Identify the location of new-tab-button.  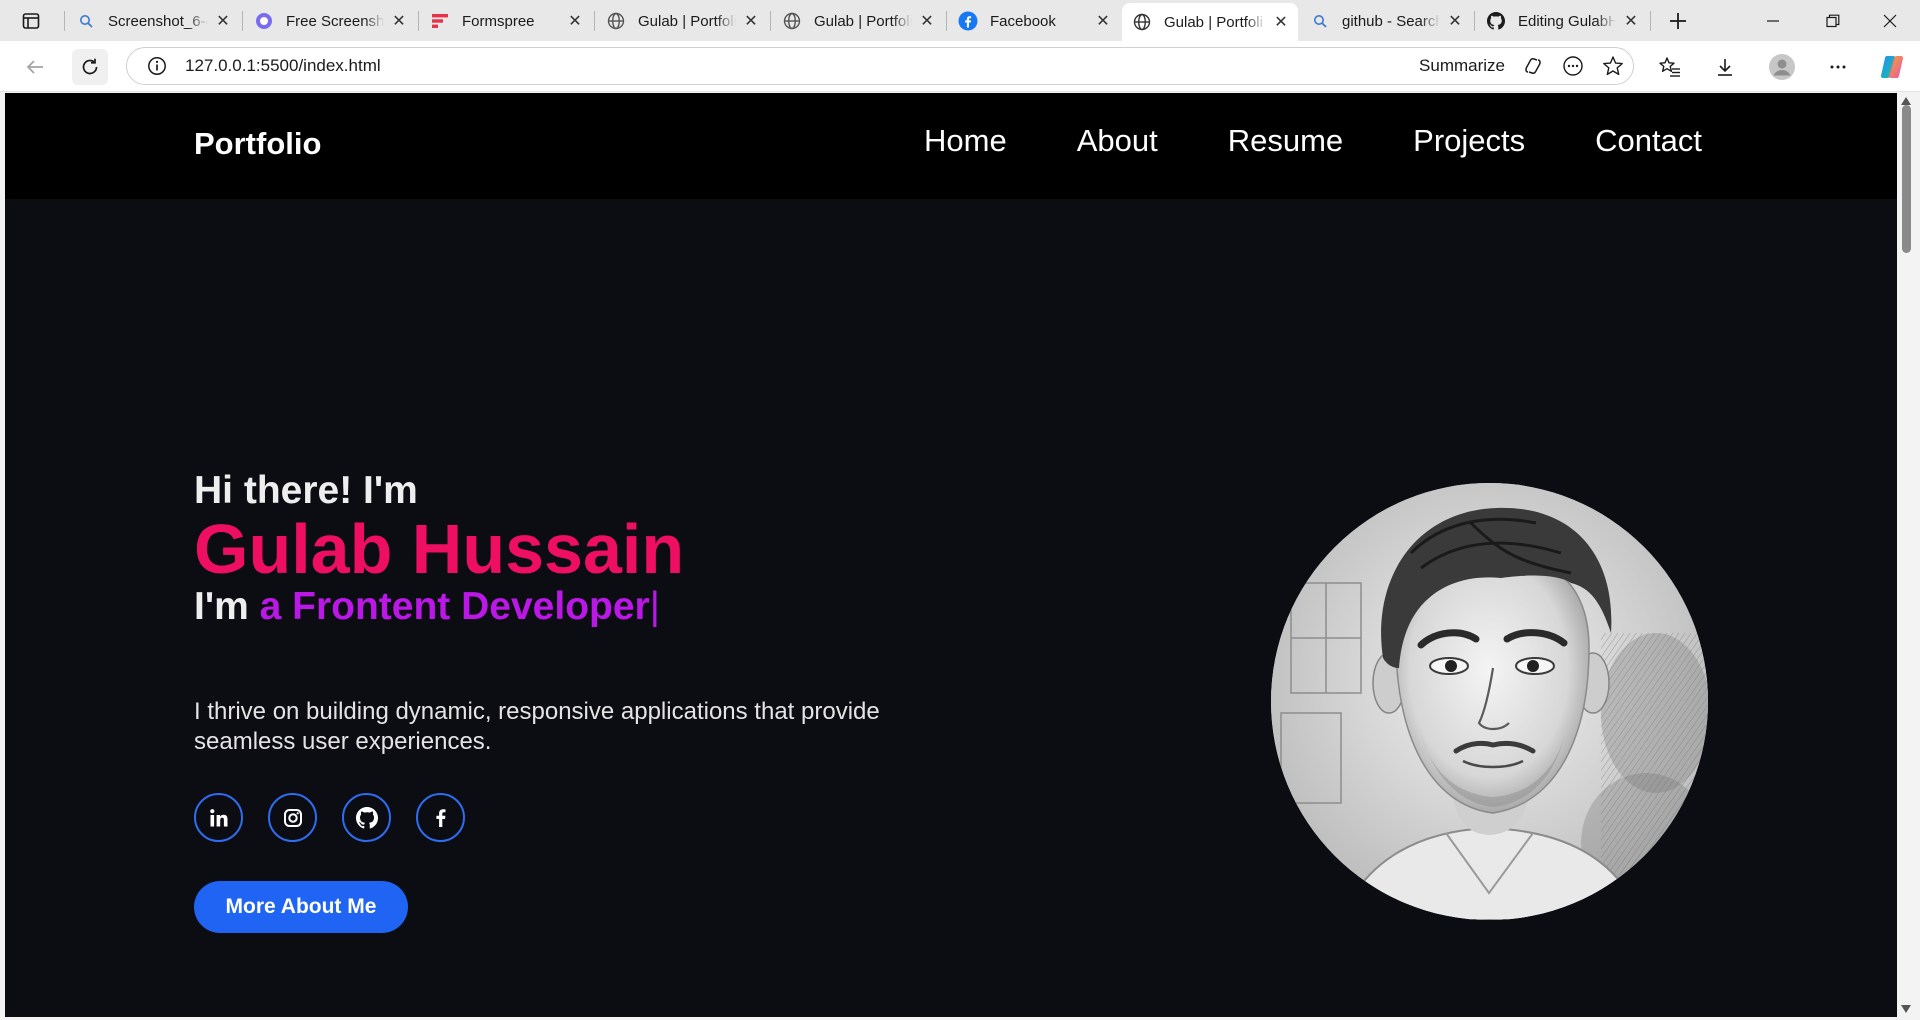
(1678, 21).